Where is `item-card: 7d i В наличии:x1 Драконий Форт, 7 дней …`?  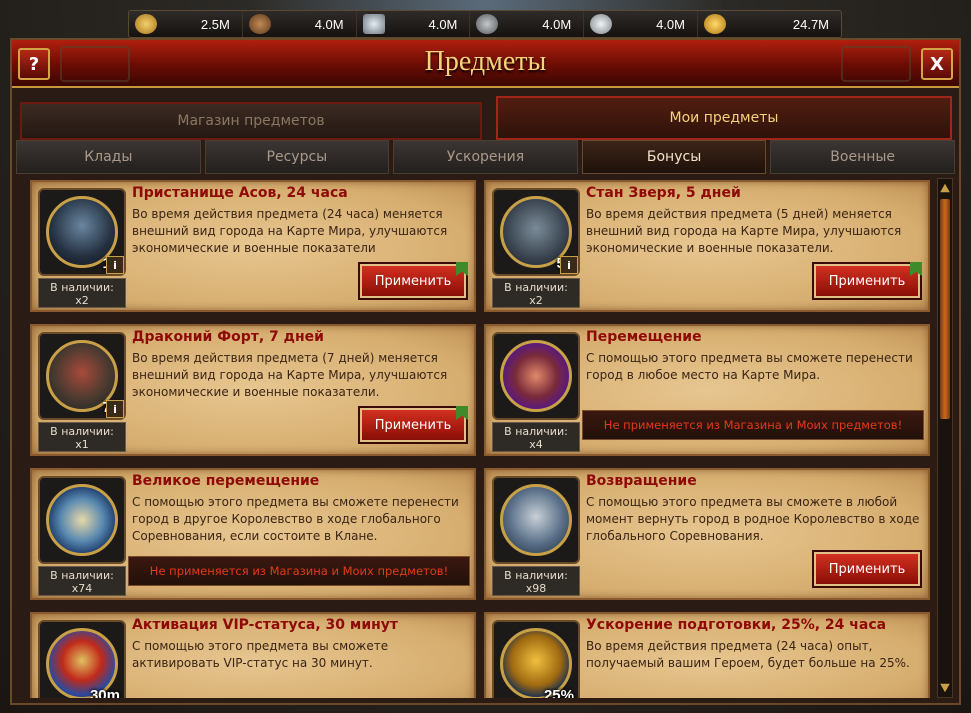 item-card: 7d i В наличии:x1 Драконий Форт, 7 дней … is located at coordinates (253, 390).